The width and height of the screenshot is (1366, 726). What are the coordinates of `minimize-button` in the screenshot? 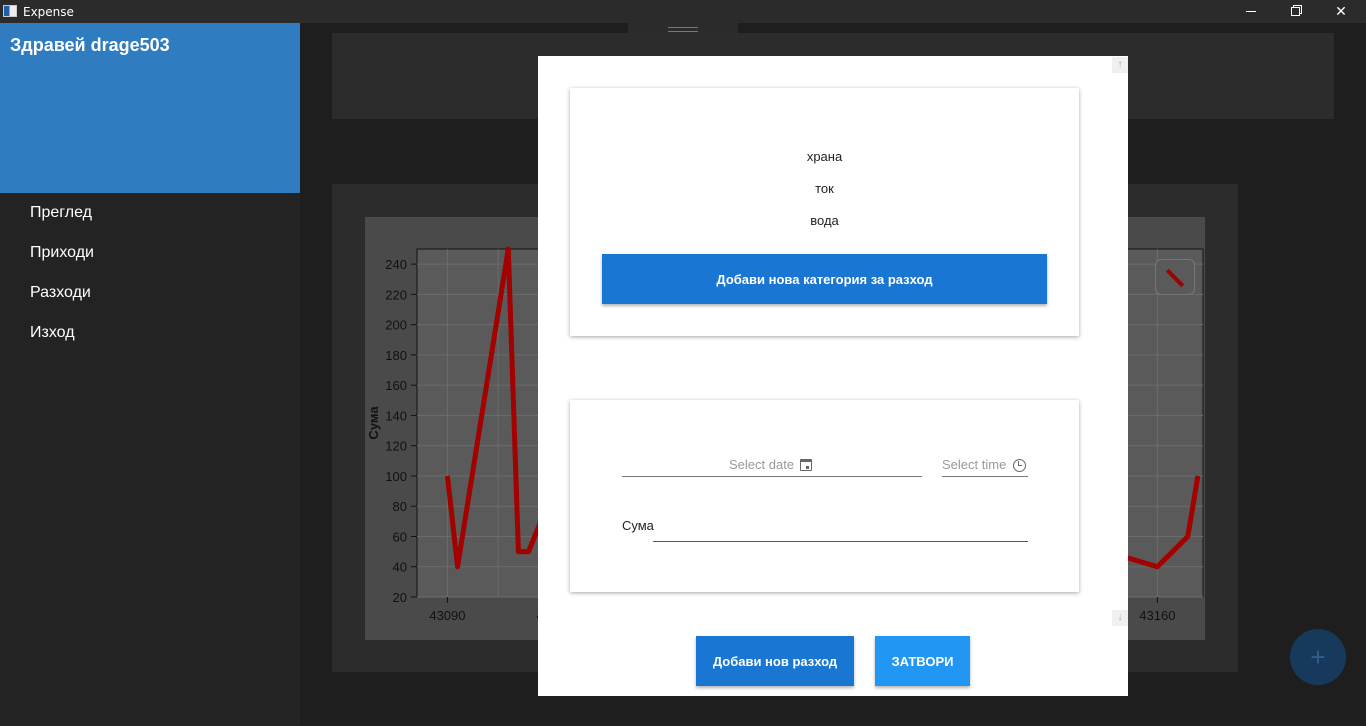 It's located at (1251, 11).